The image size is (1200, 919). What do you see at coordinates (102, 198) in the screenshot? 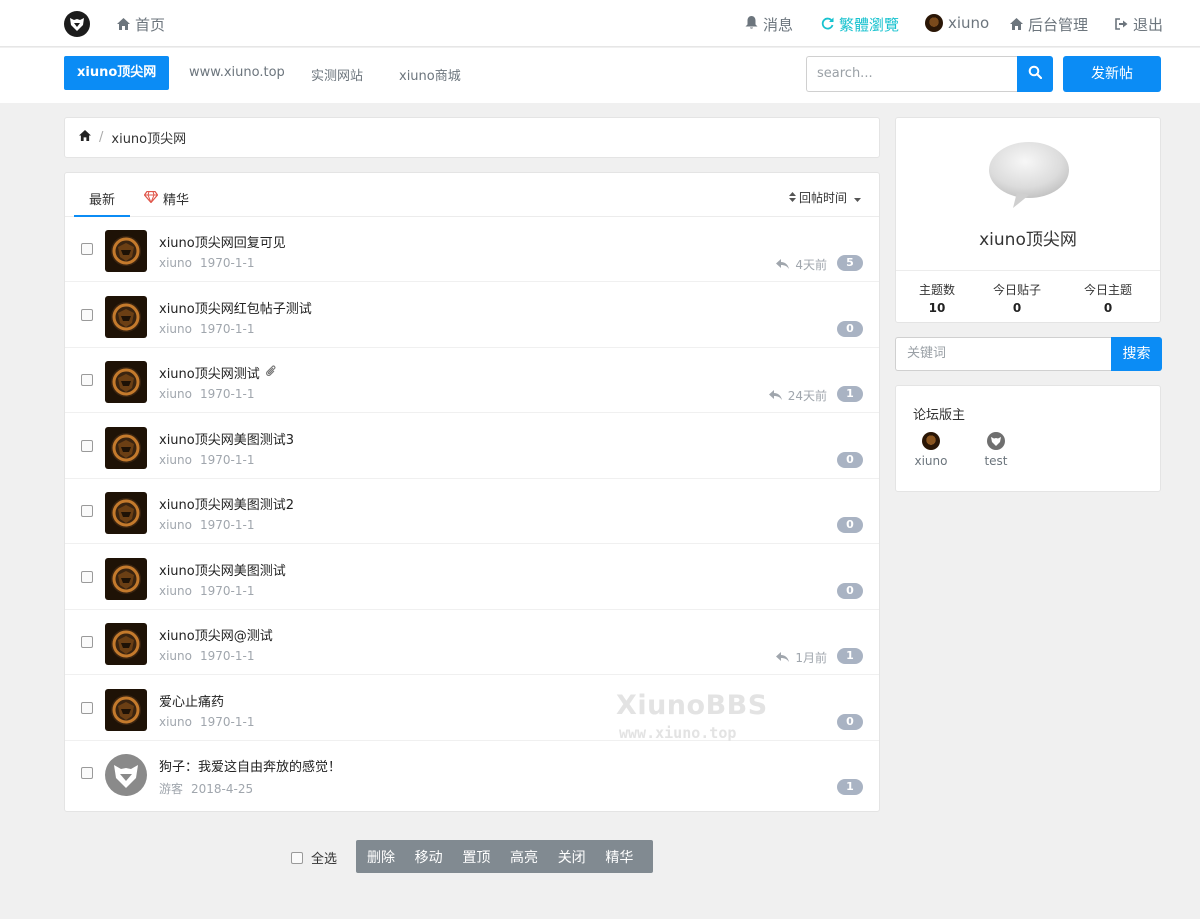
I see `tab-latest: 最新` at bounding box center [102, 198].